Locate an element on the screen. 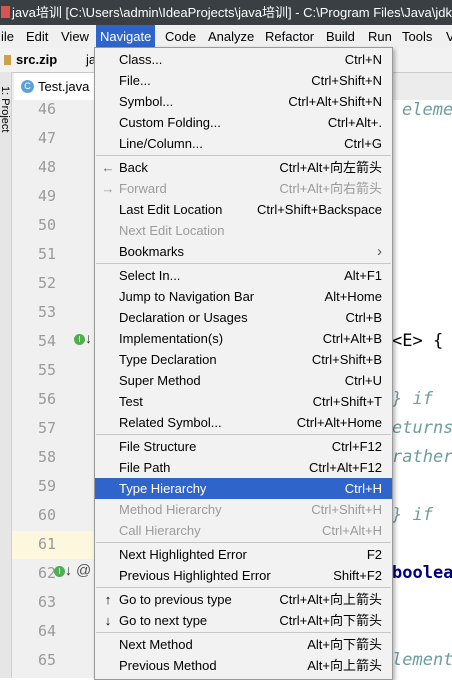 This screenshot has width=452, height=680. menu-item-next-method: Next Method Alt+向下箭头 is located at coordinates (243, 644).